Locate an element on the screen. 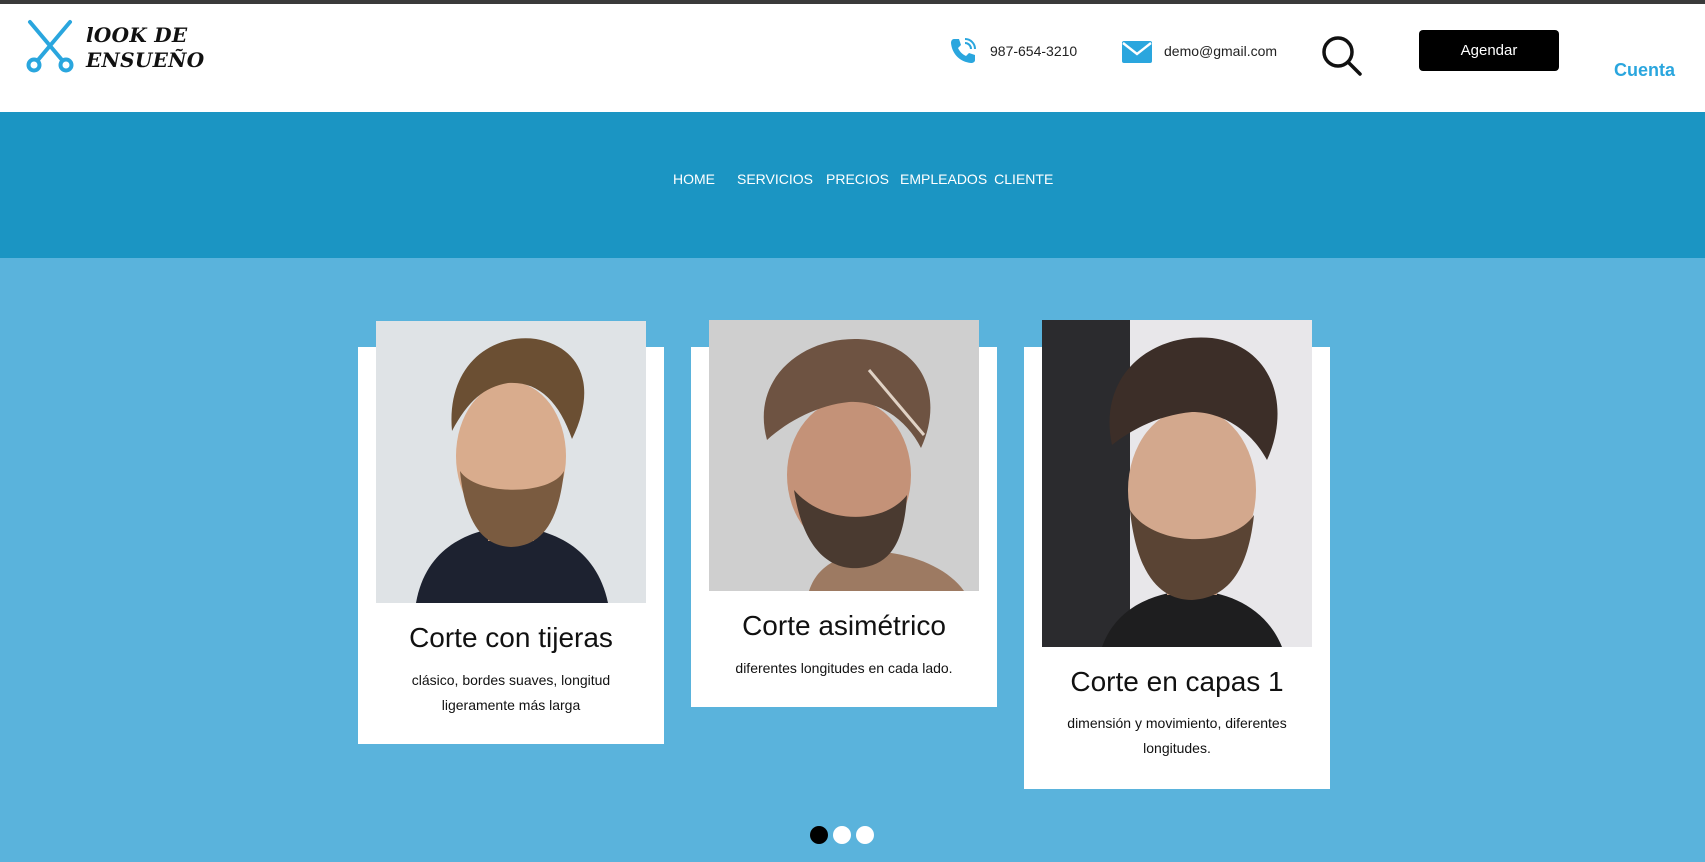 The height and width of the screenshot is (862, 1705). nav-list: HOME SERVICIOS PRECIOS EMPLEADOS CLIENTE is located at coordinates (863, 179).